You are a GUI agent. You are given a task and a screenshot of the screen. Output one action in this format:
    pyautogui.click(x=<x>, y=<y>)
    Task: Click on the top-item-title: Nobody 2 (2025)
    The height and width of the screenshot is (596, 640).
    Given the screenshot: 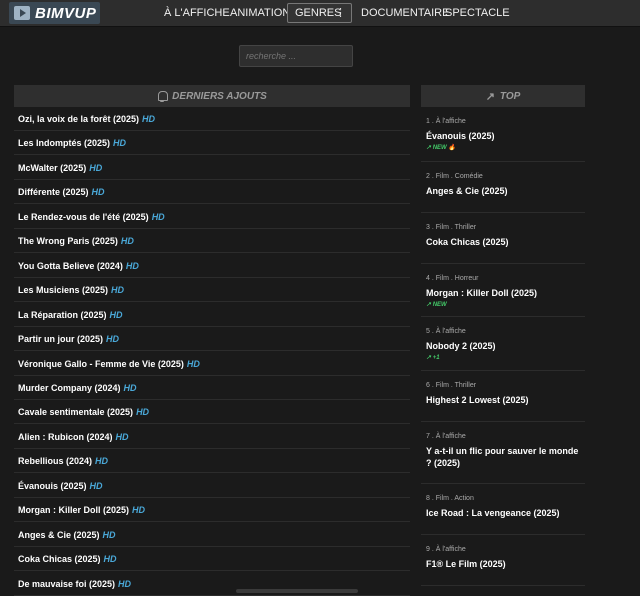 What is the action you would take?
    pyautogui.click(x=461, y=346)
    